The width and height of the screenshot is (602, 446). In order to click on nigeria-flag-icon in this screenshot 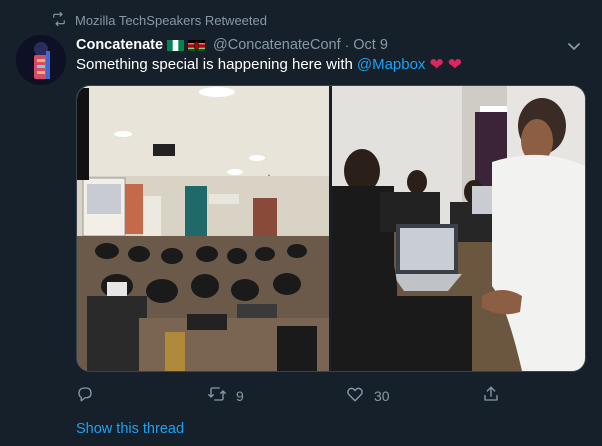, I will do `click(176, 45)`.